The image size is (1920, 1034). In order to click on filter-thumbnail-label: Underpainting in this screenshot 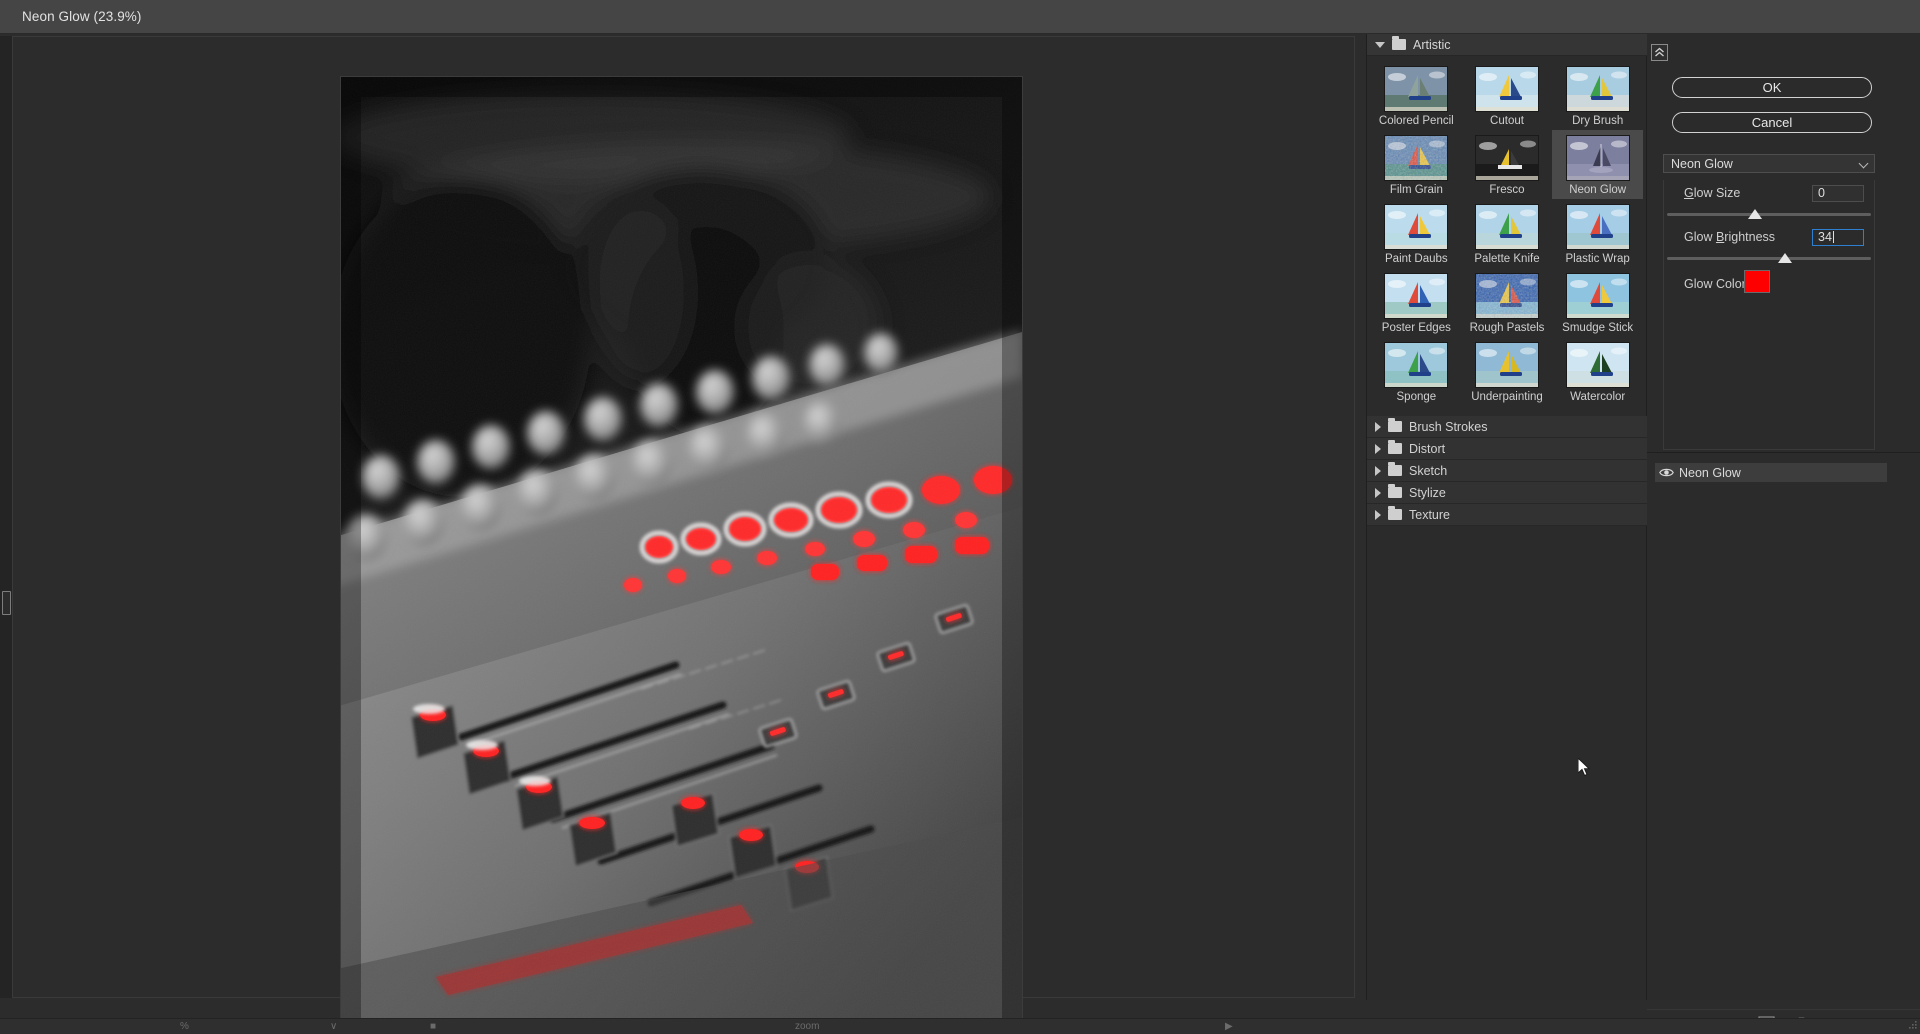, I will do `click(1507, 397)`.